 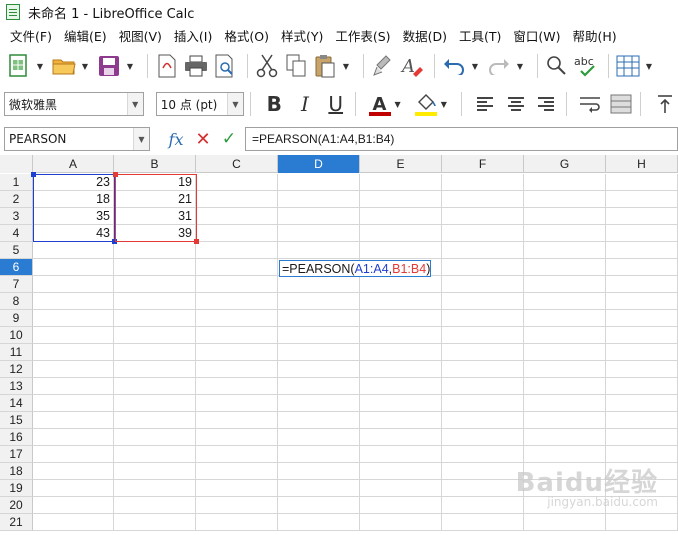 I want to click on underline-button: U, so click(x=335, y=104).